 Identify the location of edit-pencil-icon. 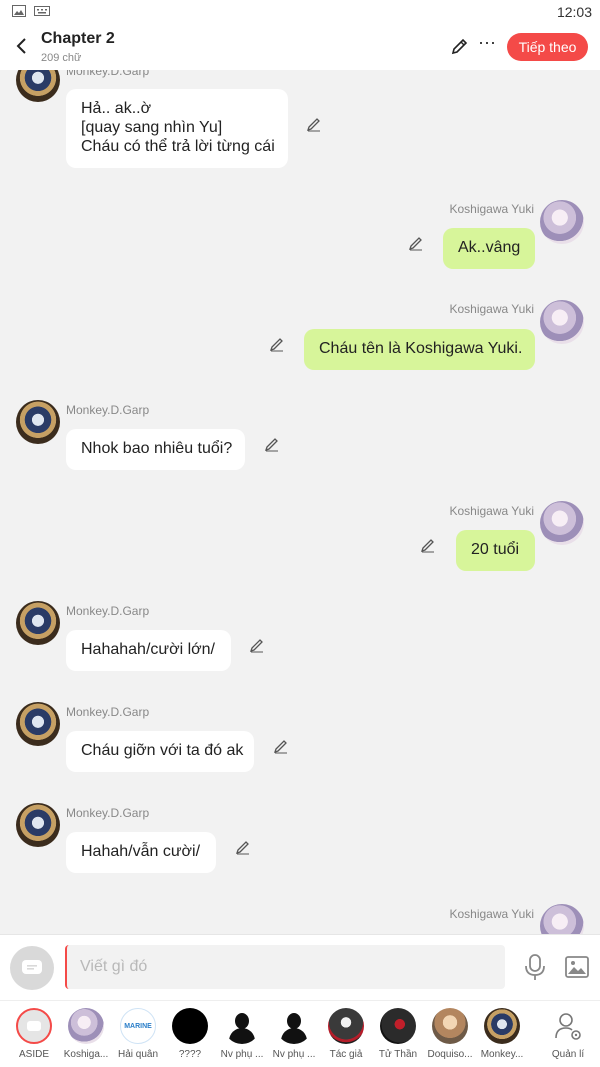
(460, 46).